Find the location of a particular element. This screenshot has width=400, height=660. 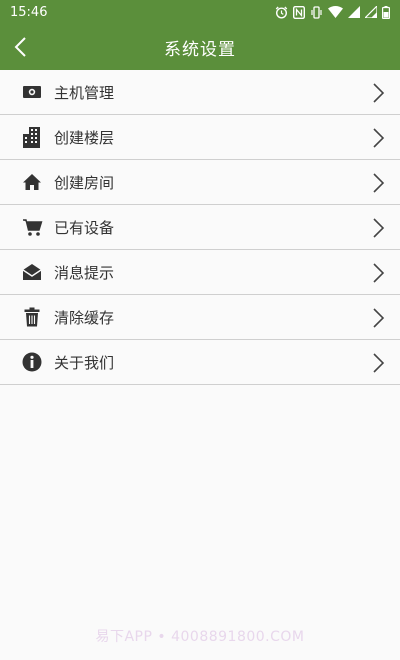

battery-icon is located at coordinates (386, 12).